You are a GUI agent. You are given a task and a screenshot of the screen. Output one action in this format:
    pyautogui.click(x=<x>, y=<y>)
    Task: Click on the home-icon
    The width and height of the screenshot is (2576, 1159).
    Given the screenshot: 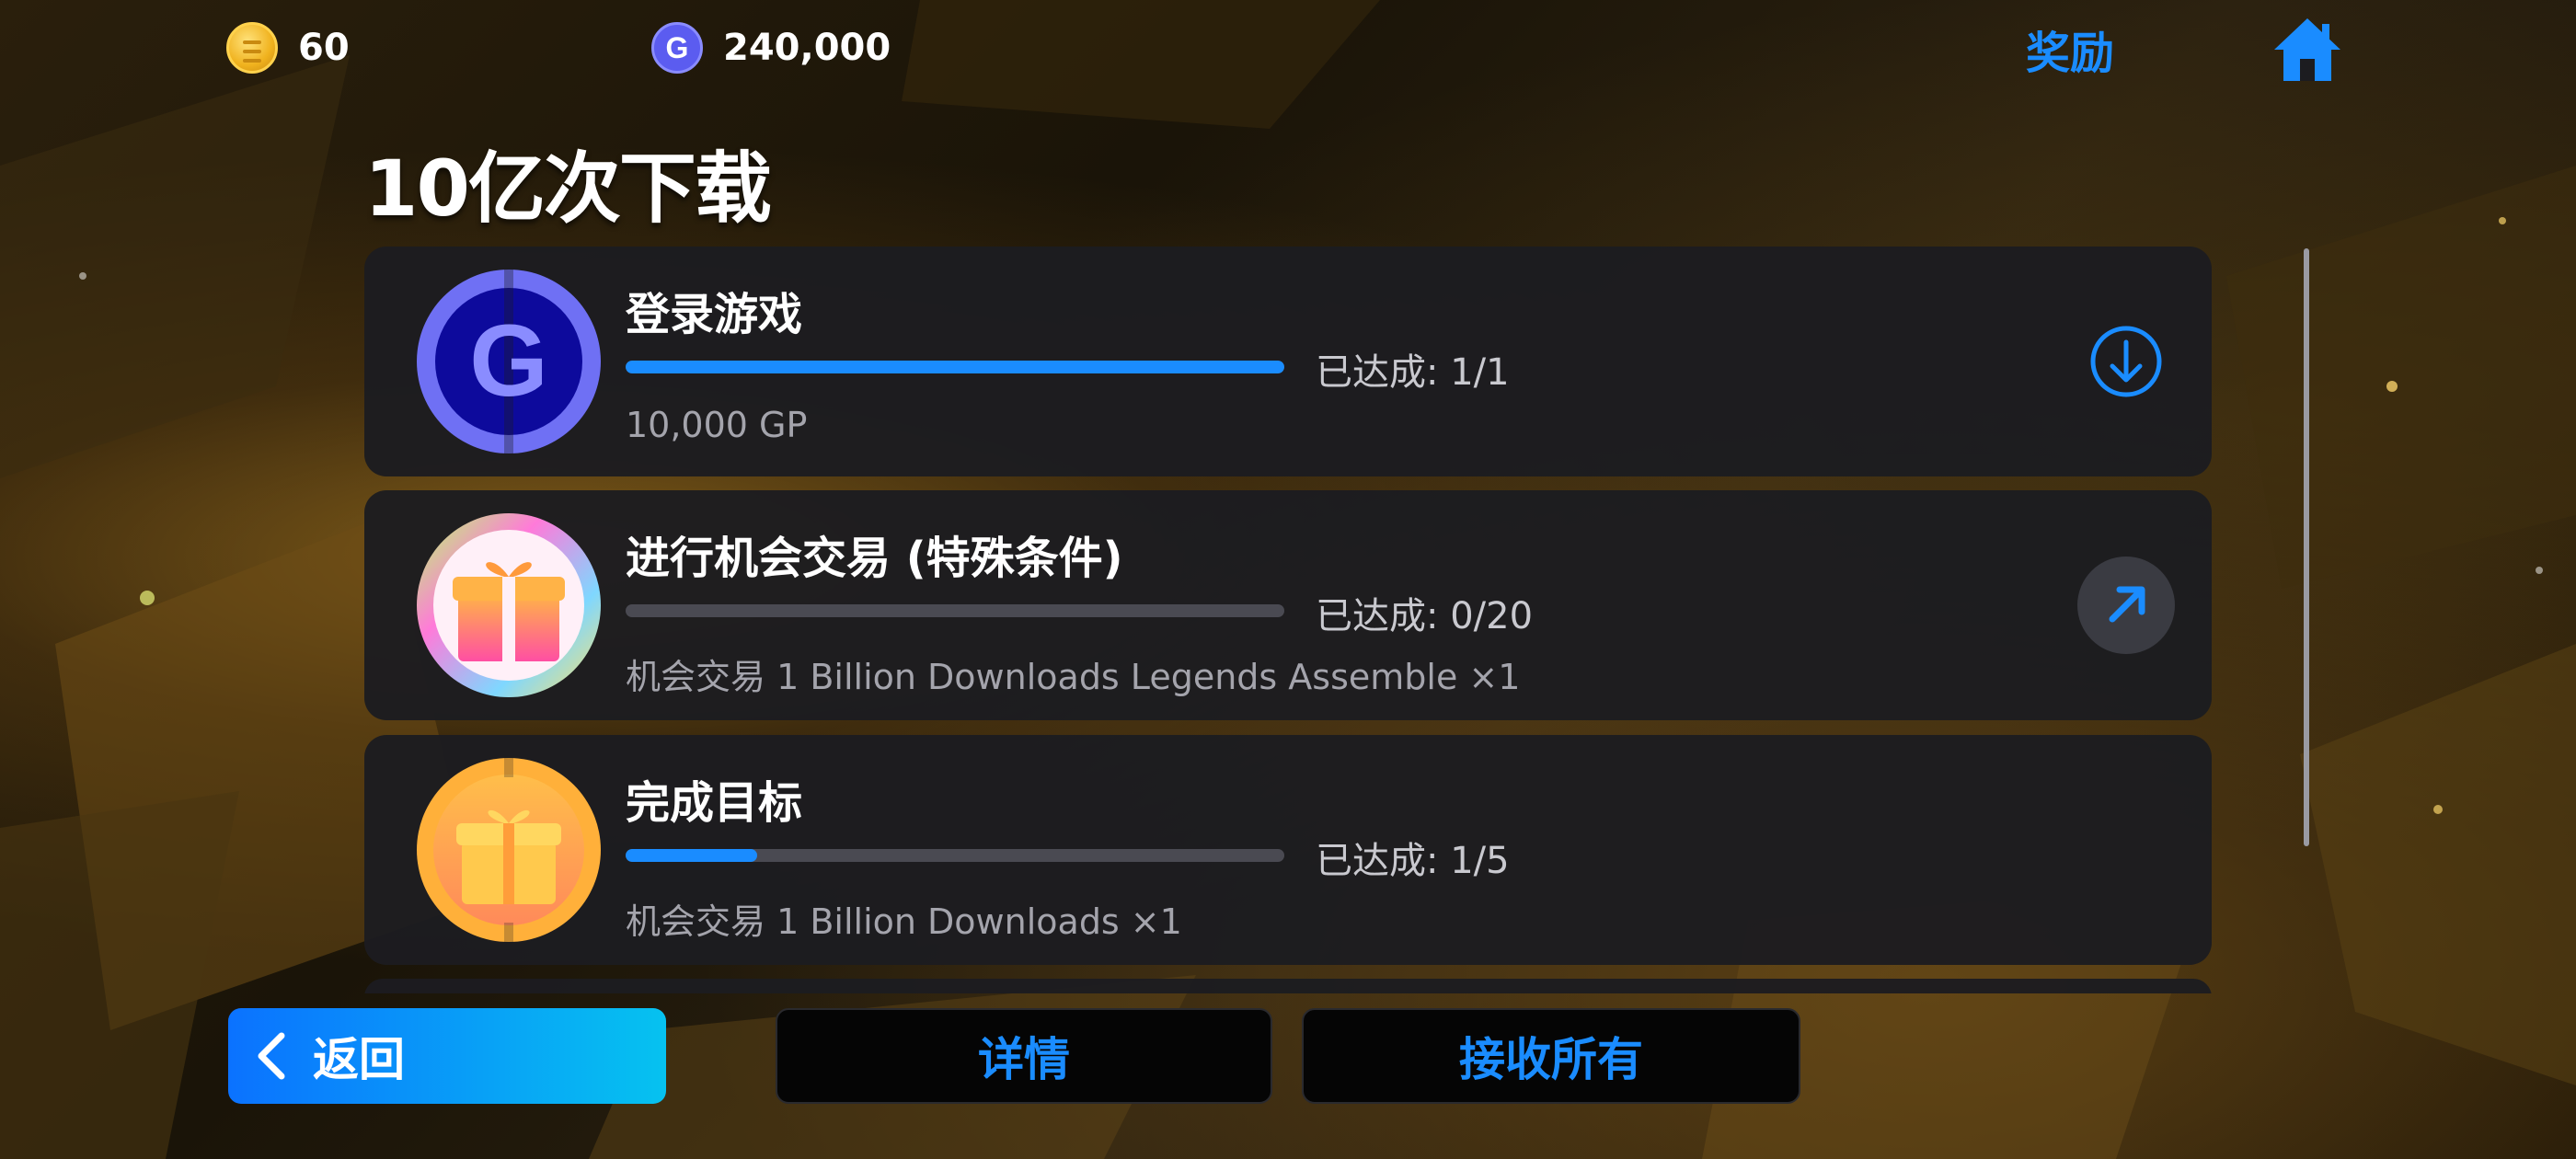 What is the action you would take?
    pyautogui.click(x=2307, y=49)
    